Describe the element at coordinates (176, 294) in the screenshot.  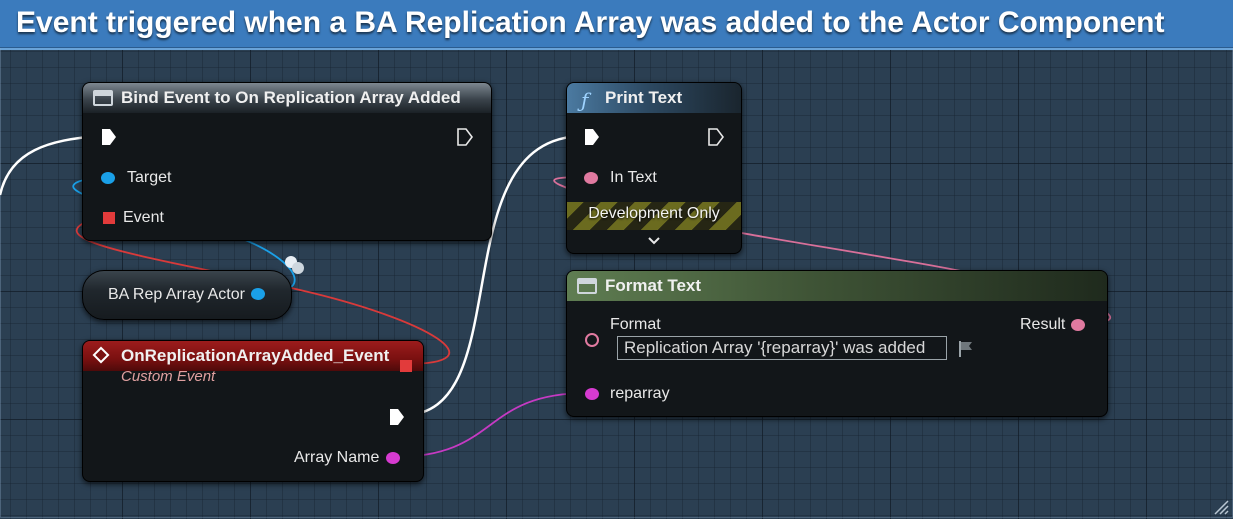
I see `variable-node-label: BA Rep Array Actor` at that location.